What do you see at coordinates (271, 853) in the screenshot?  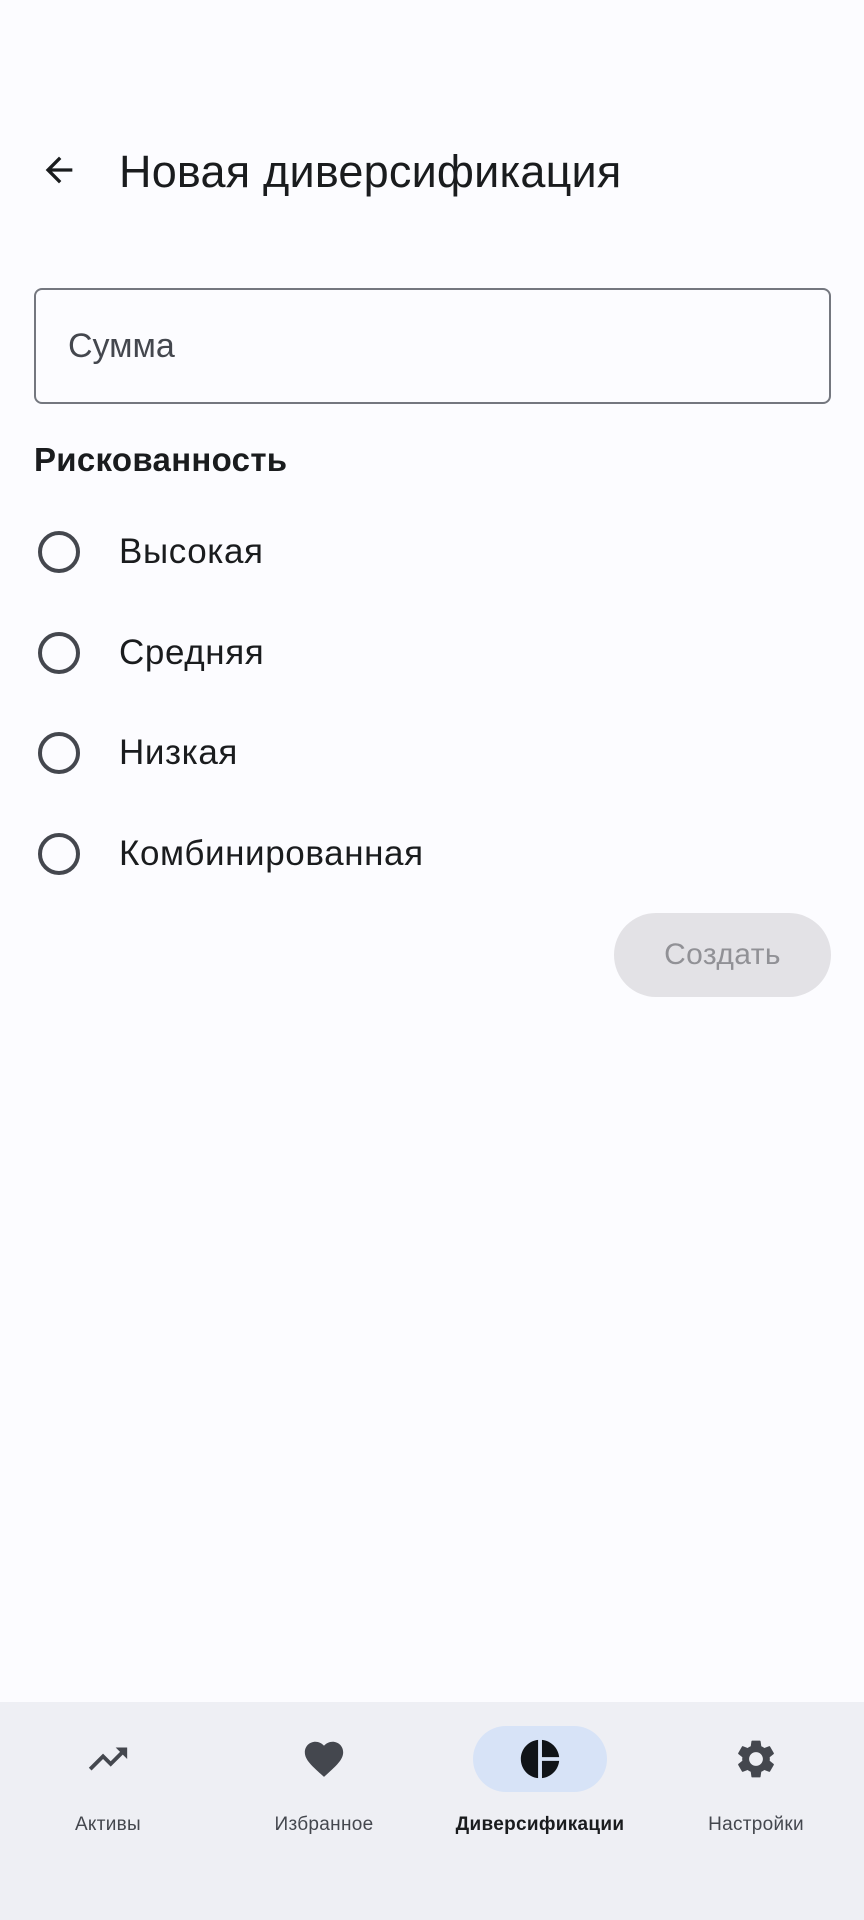 I see `radio-label: Комбинированная` at bounding box center [271, 853].